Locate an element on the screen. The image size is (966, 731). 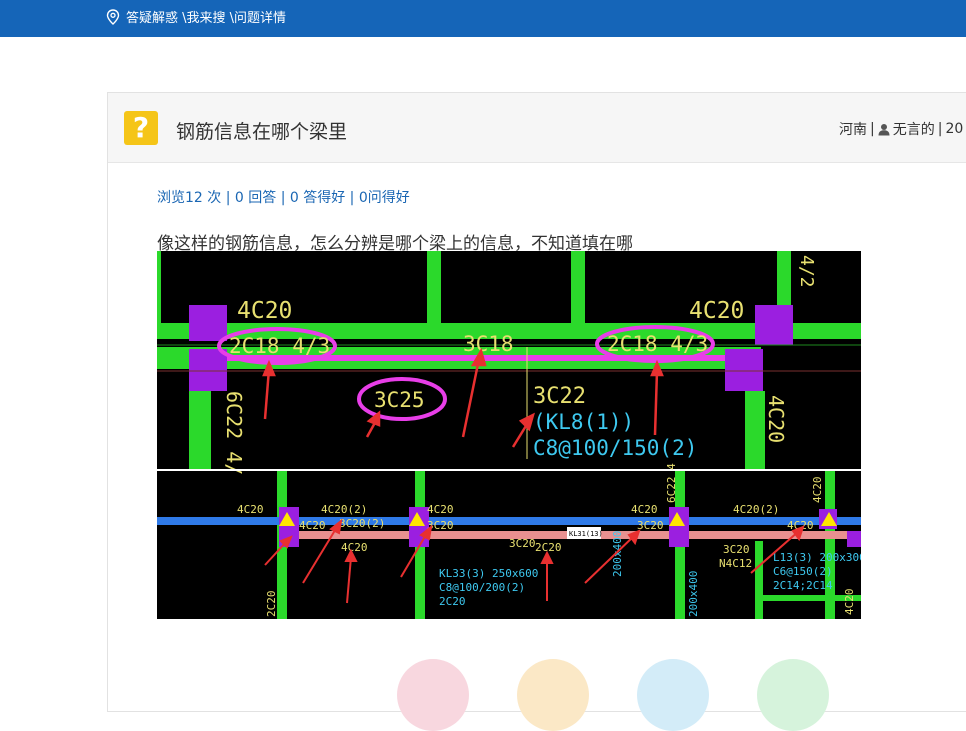
breadcrumb: 答疑解惑 \我来搜 \问题详情 is located at coordinates (196, 16).